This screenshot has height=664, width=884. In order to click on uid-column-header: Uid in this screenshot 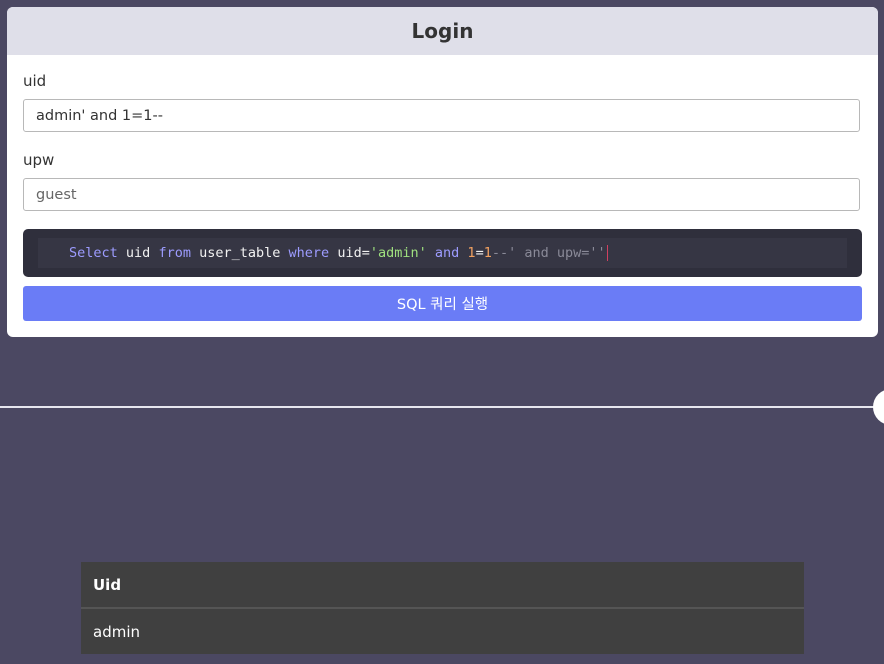, I will do `click(442, 585)`.